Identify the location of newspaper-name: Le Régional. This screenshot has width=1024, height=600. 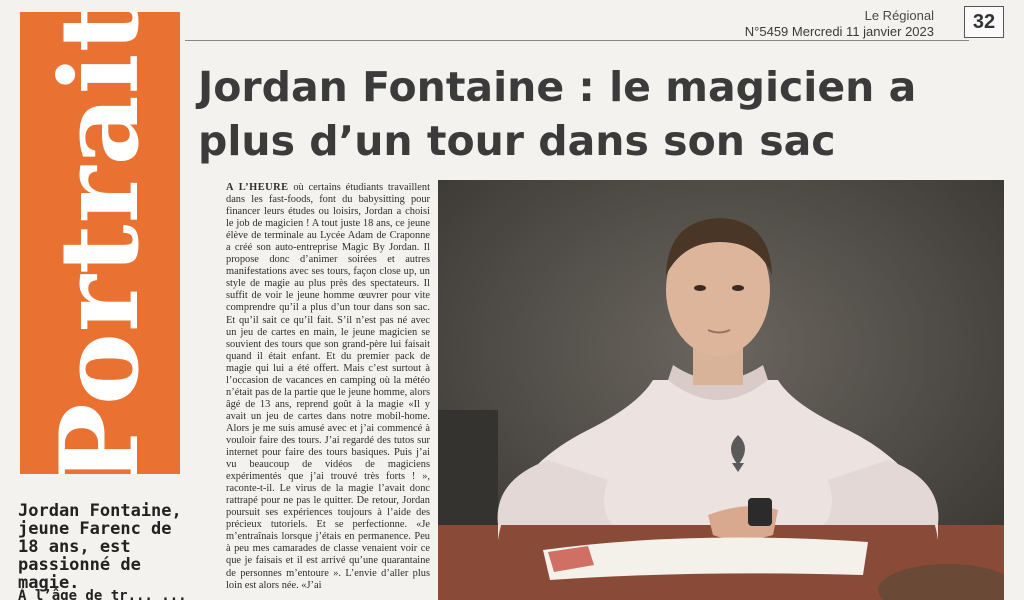
(899, 15).